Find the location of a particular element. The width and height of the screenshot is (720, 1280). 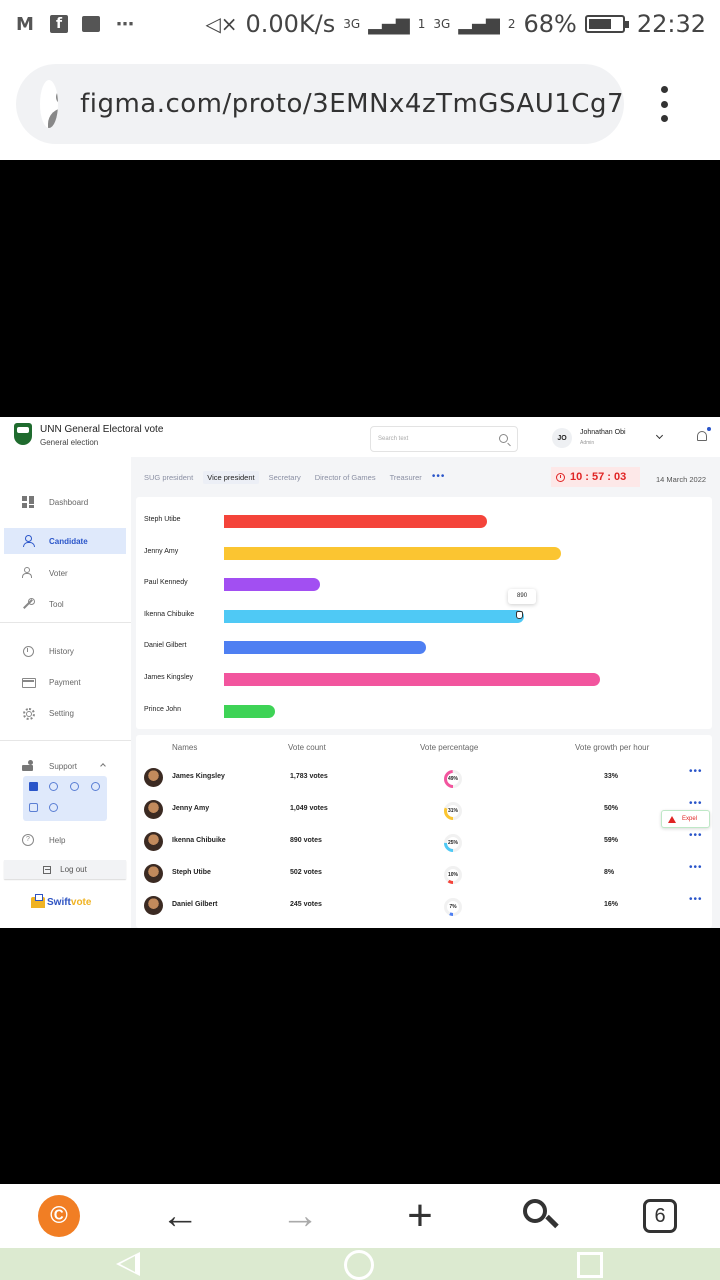

vote-percentage-donut: 7% is located at coordinates (453, 907).